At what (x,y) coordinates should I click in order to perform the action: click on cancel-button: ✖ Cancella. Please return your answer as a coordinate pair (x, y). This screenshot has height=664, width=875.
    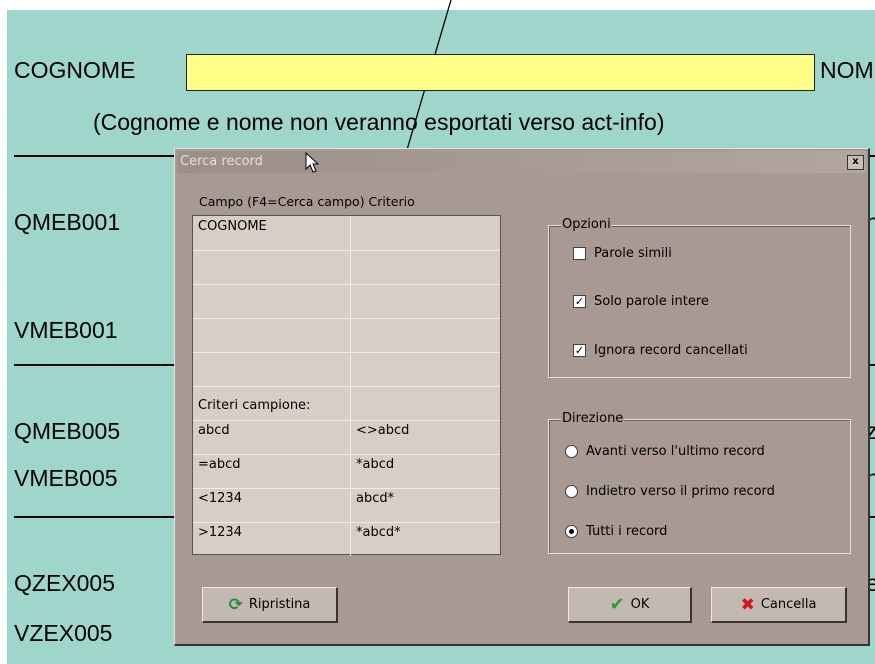
    Looking at the image, I should click on (779, 605).